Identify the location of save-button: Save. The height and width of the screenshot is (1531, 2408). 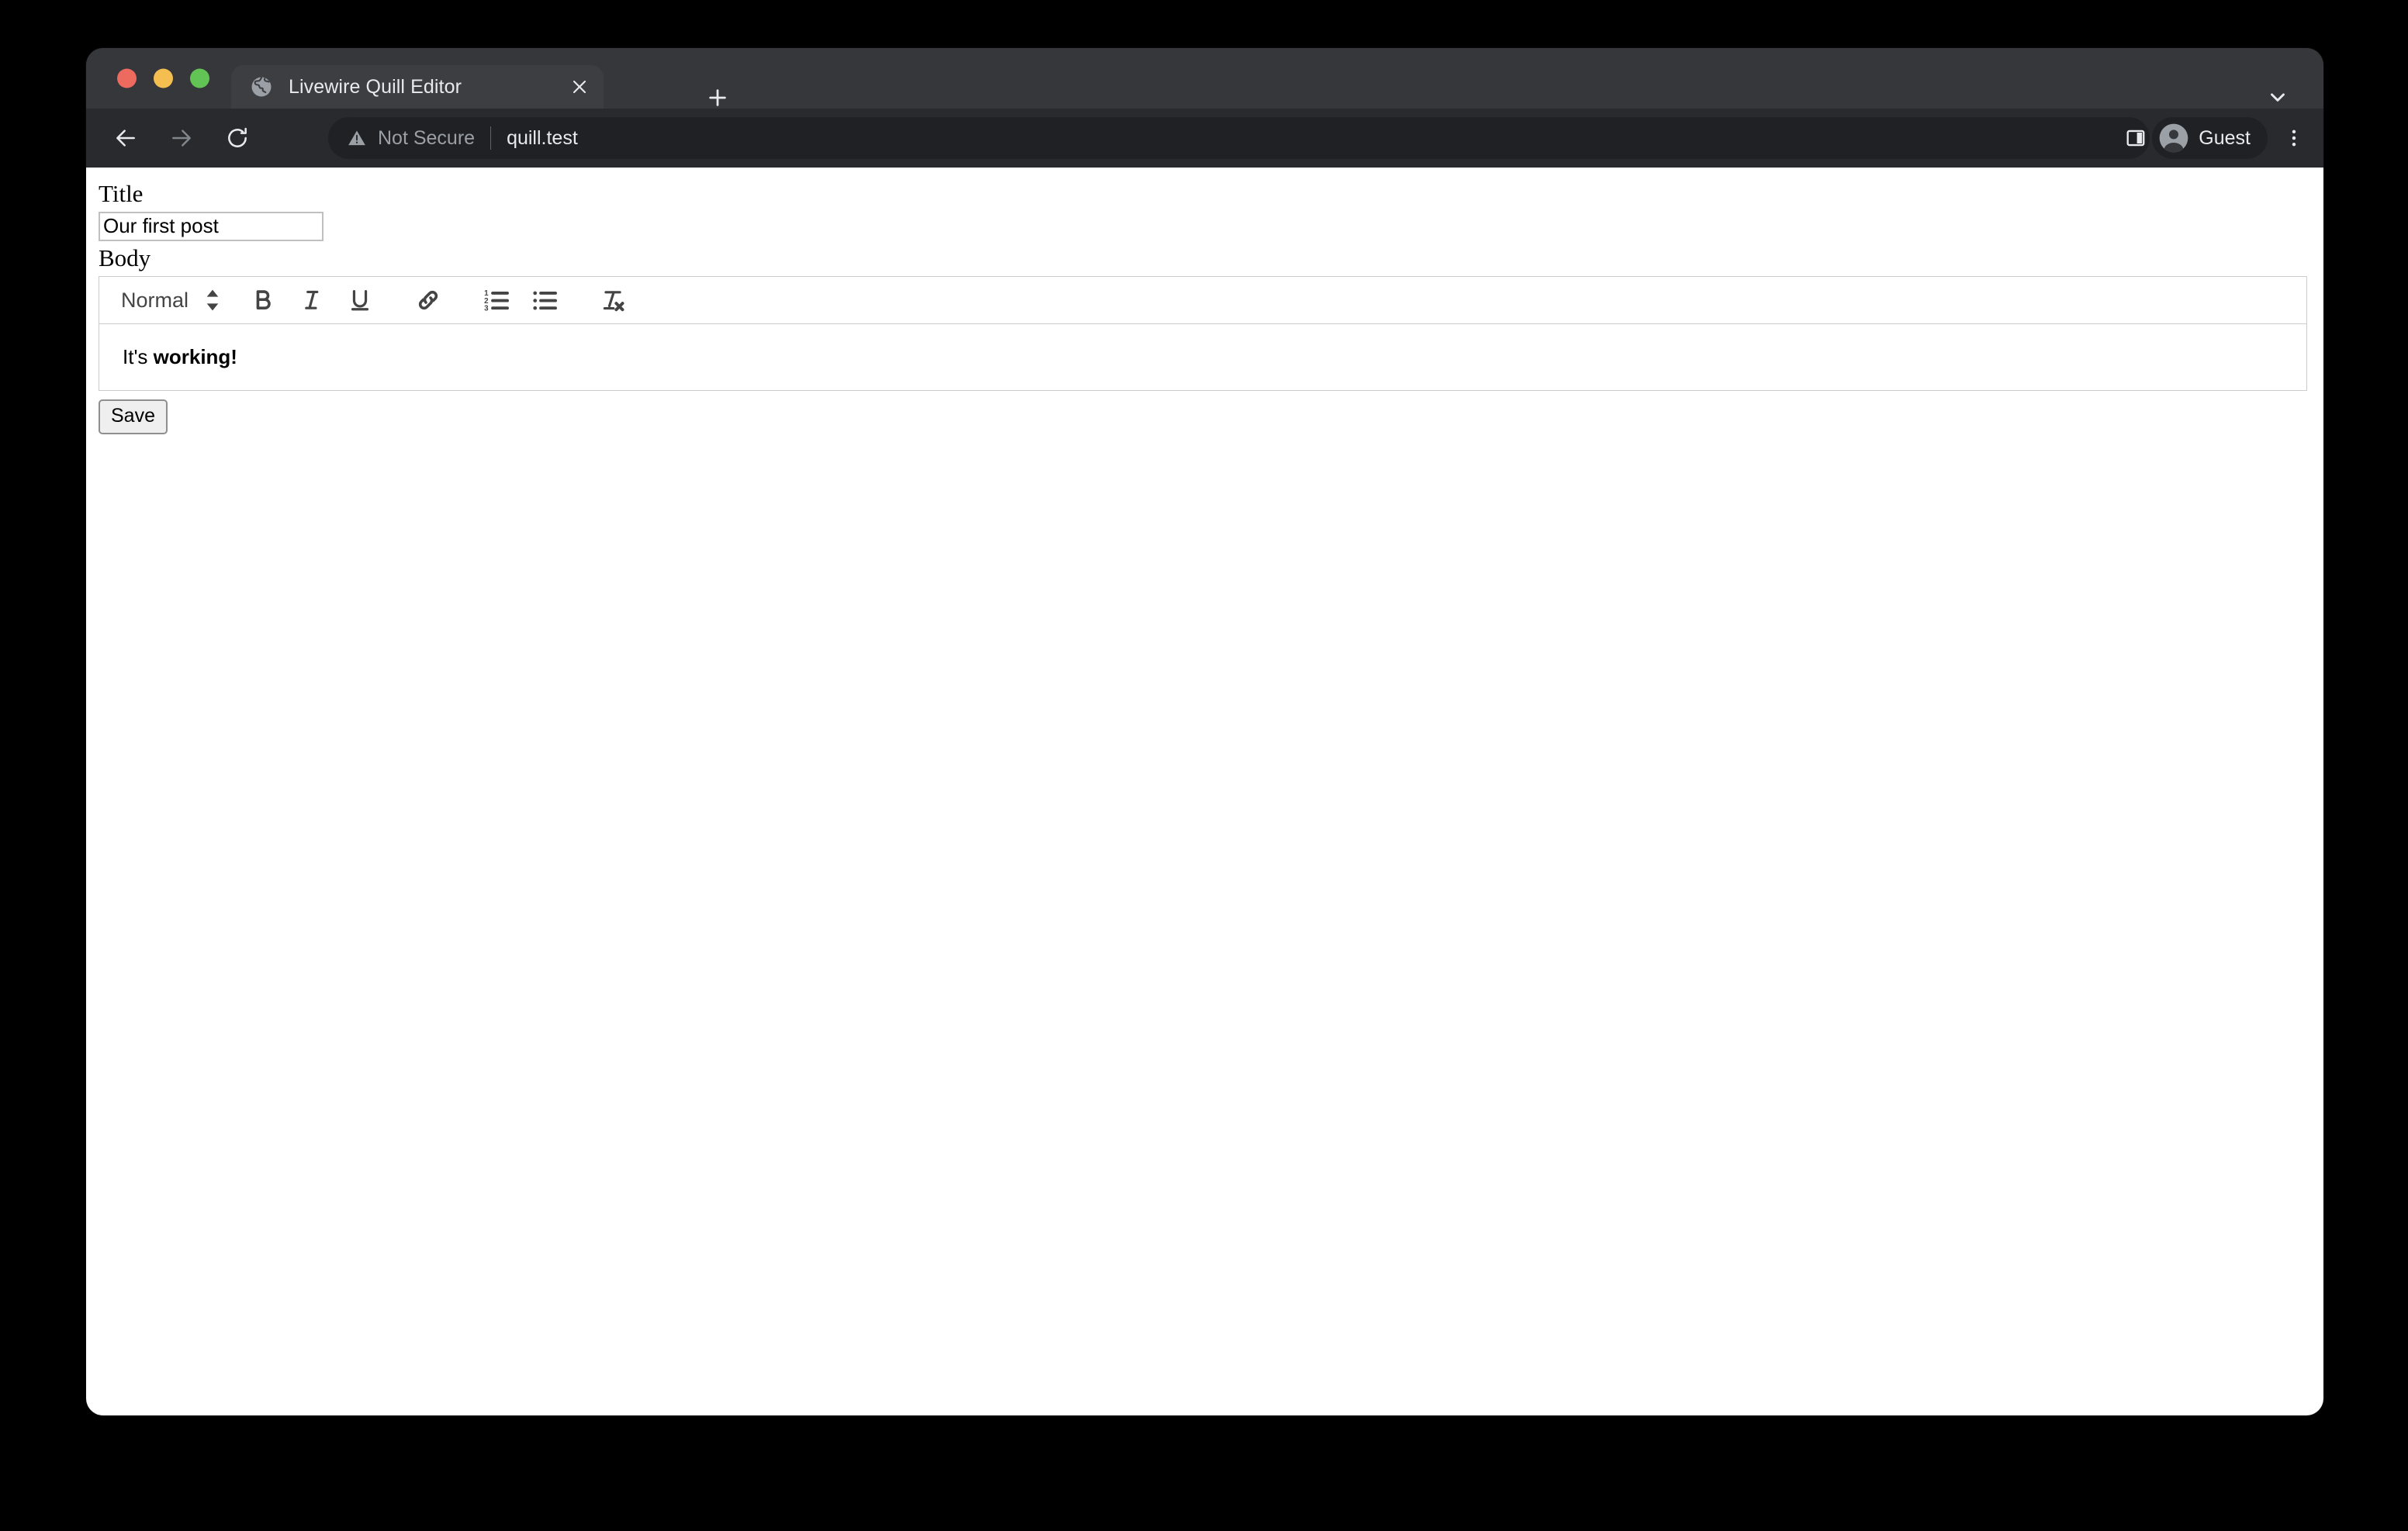
(133, 417).